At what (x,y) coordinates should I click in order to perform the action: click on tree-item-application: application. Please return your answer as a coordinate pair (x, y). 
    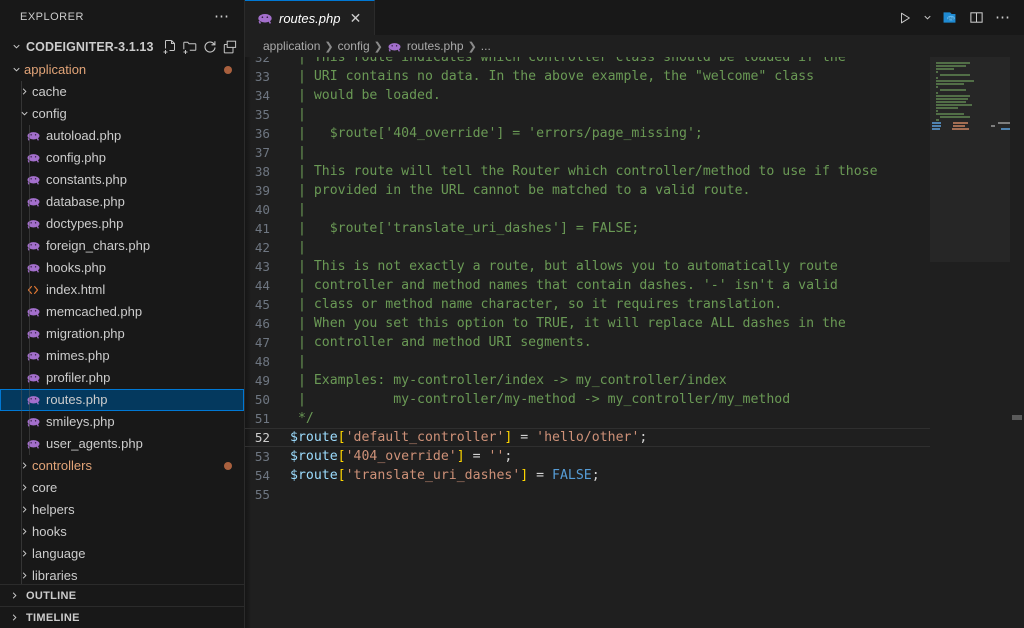
    Looking at the image, I should click on (122, 70).